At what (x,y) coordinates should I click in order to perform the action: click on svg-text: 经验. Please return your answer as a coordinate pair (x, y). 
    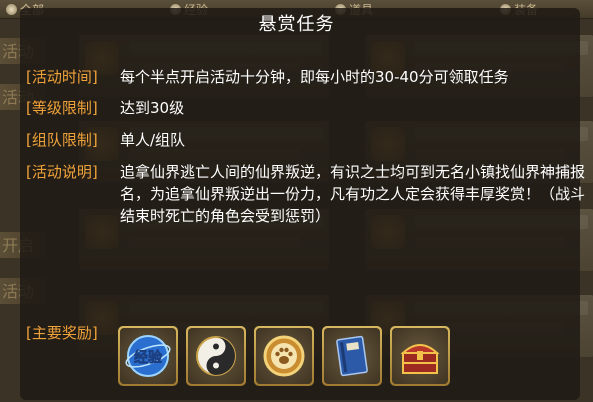
    Looking at the image, I should click on (148, 357).